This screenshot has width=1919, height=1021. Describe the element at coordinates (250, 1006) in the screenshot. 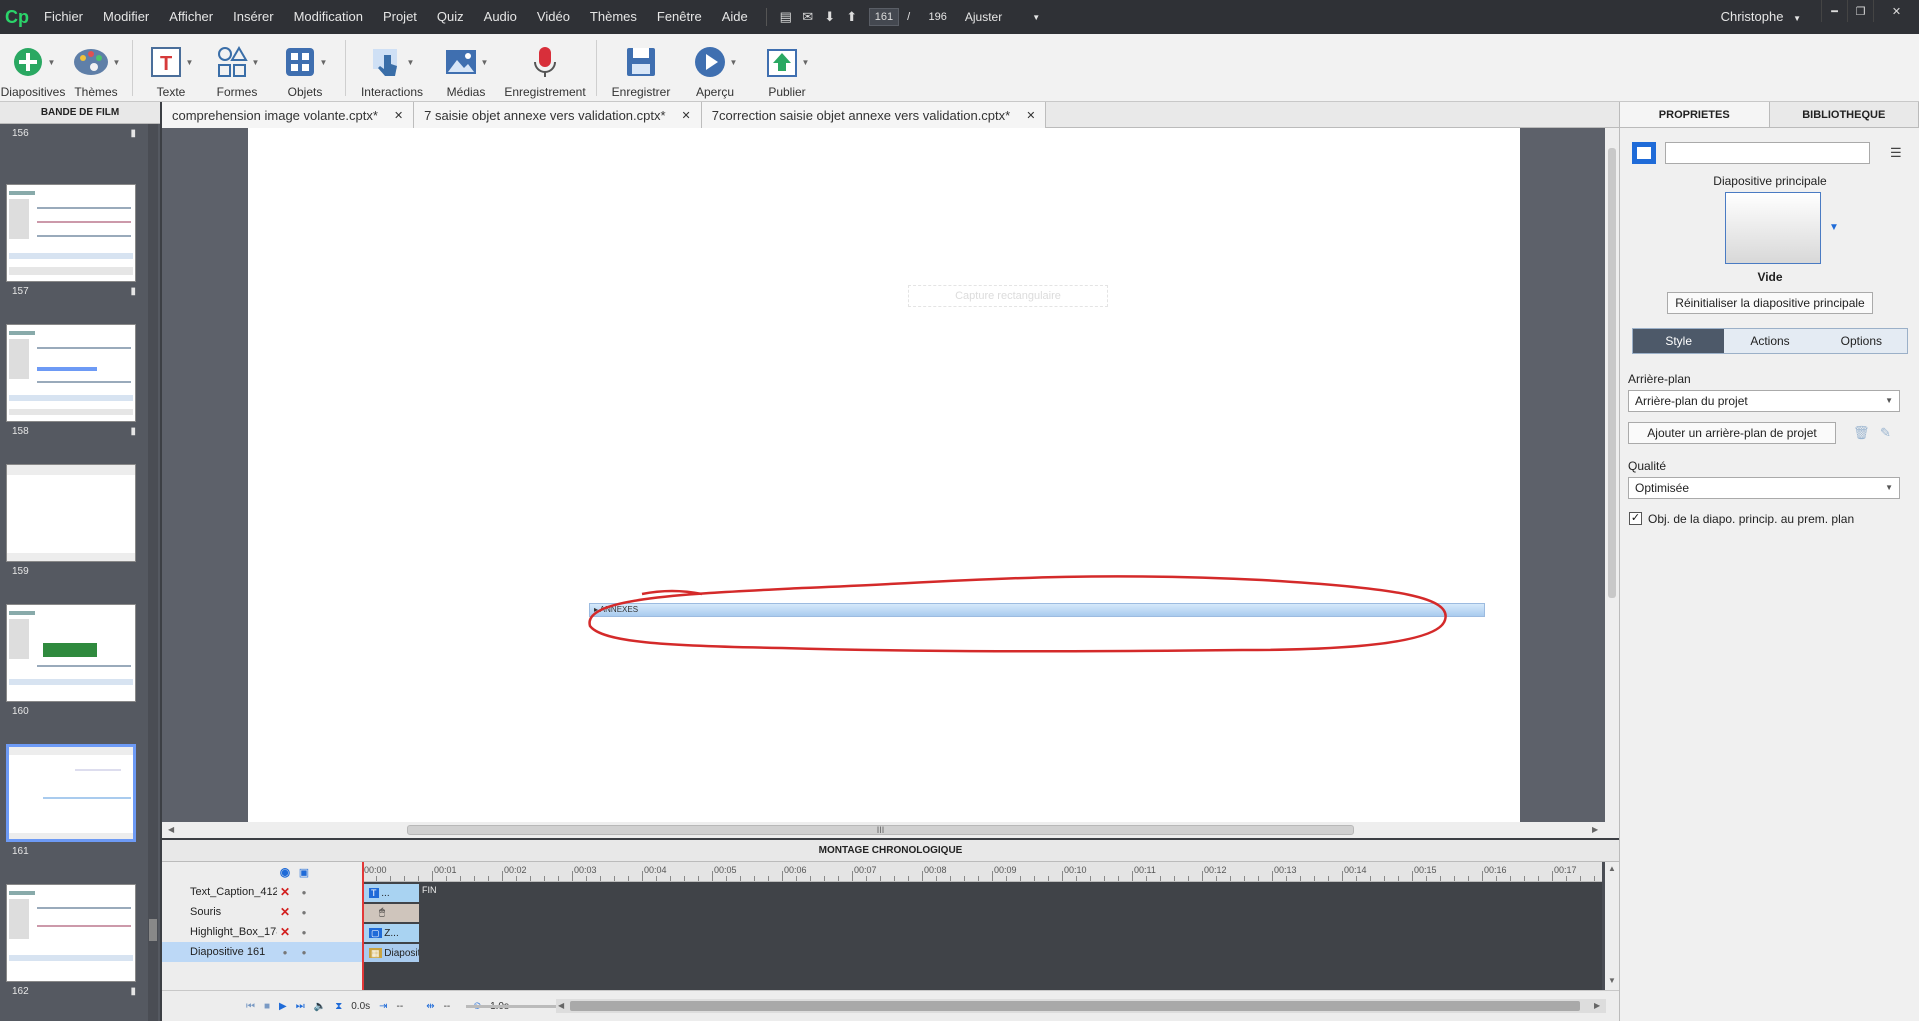

I see `go-start-icon: ⏮` at that location.